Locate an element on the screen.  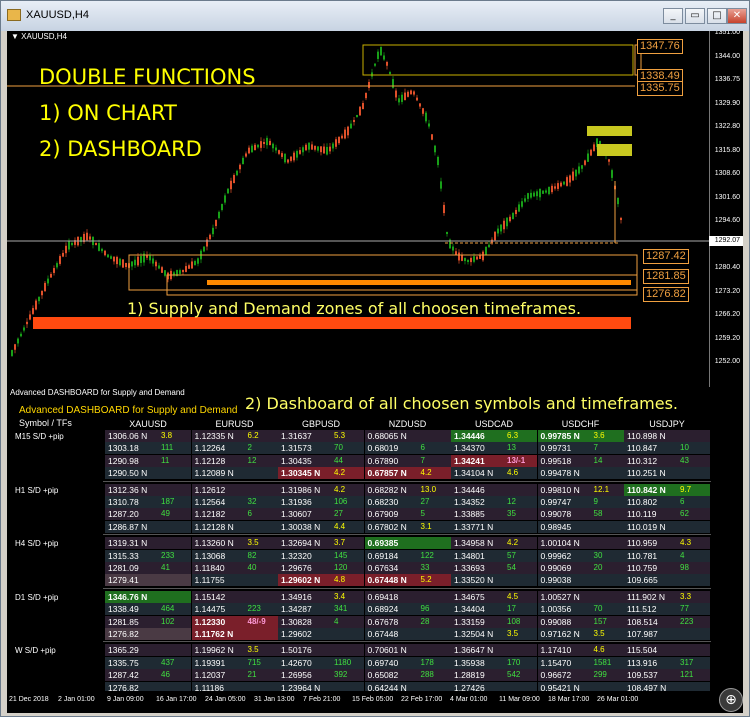
dashboard-cell: 1315.33 233 is located at coordinates (148, 555).